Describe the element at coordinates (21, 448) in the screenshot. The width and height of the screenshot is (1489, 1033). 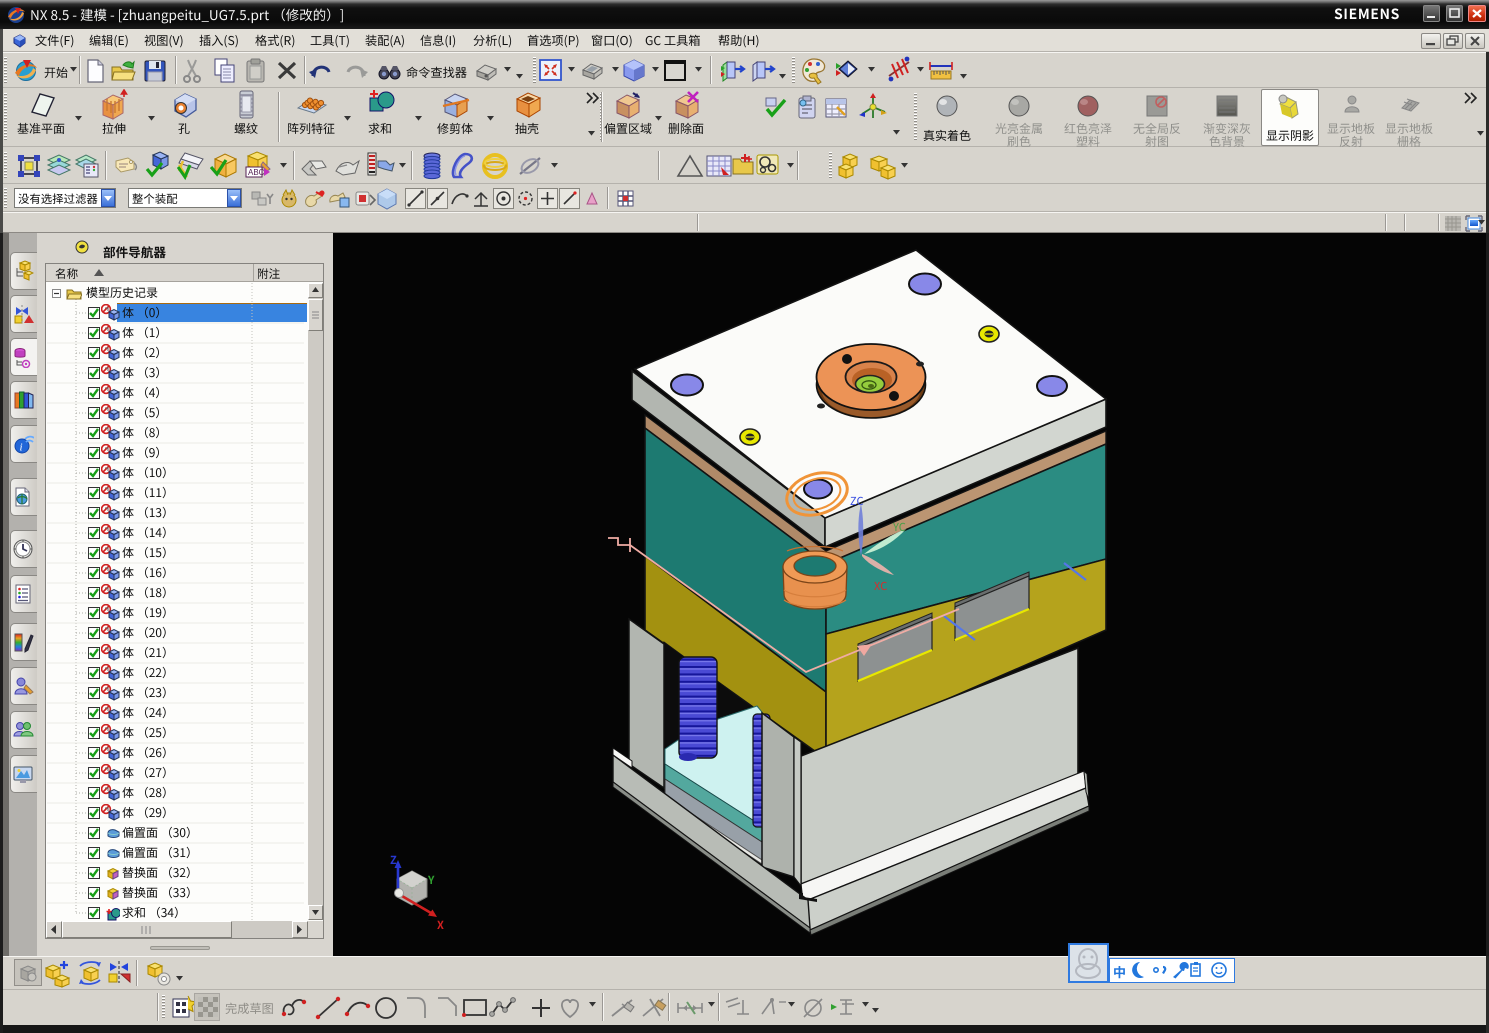
I see `svg-text: i` at that location.